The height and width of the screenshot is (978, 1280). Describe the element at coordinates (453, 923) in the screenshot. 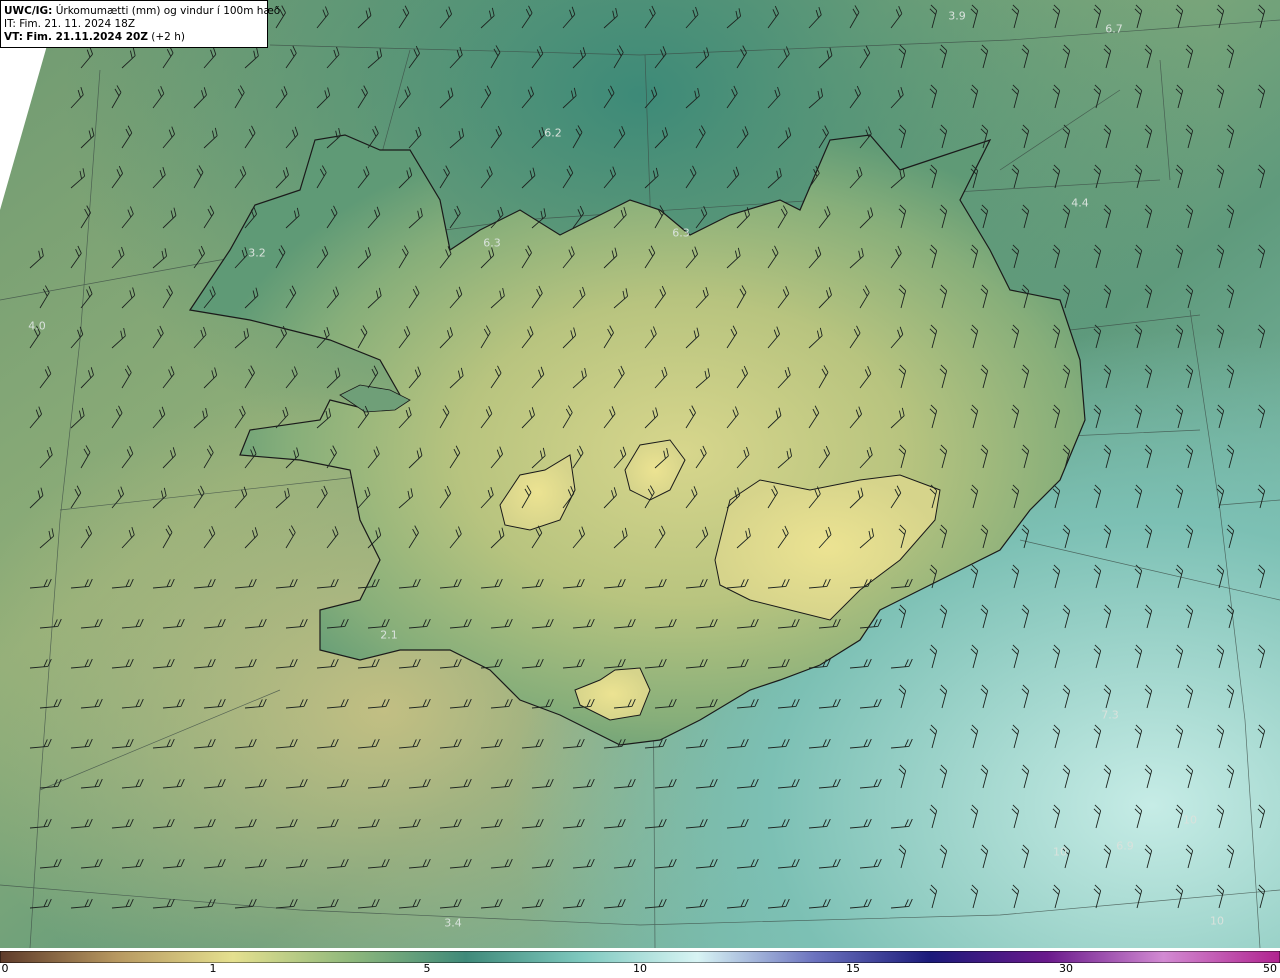

I see `map-value-label: 3.4` at that location.